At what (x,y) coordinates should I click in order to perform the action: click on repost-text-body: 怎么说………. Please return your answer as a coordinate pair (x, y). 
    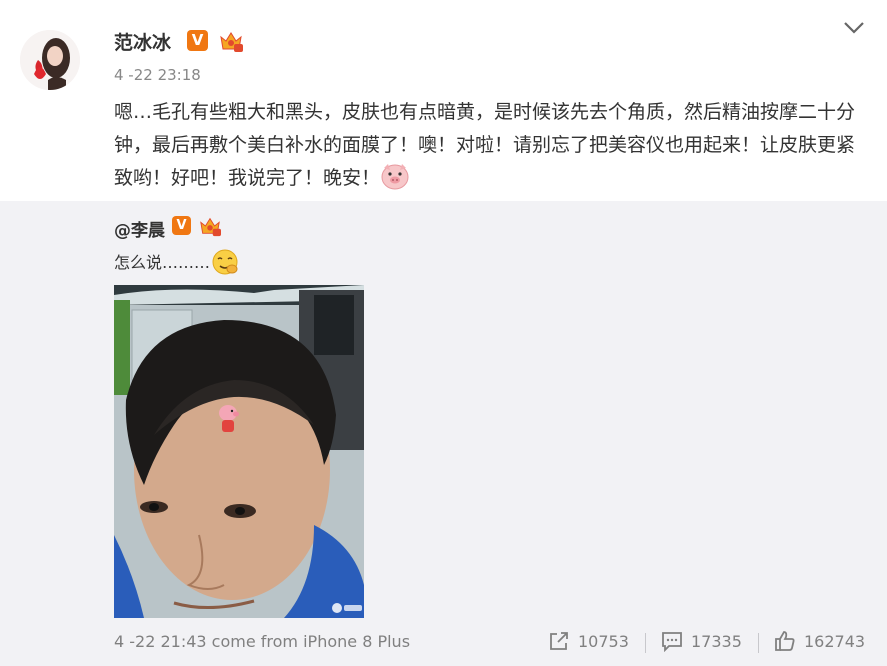
    Looking at the image, I should click on (162, 262).